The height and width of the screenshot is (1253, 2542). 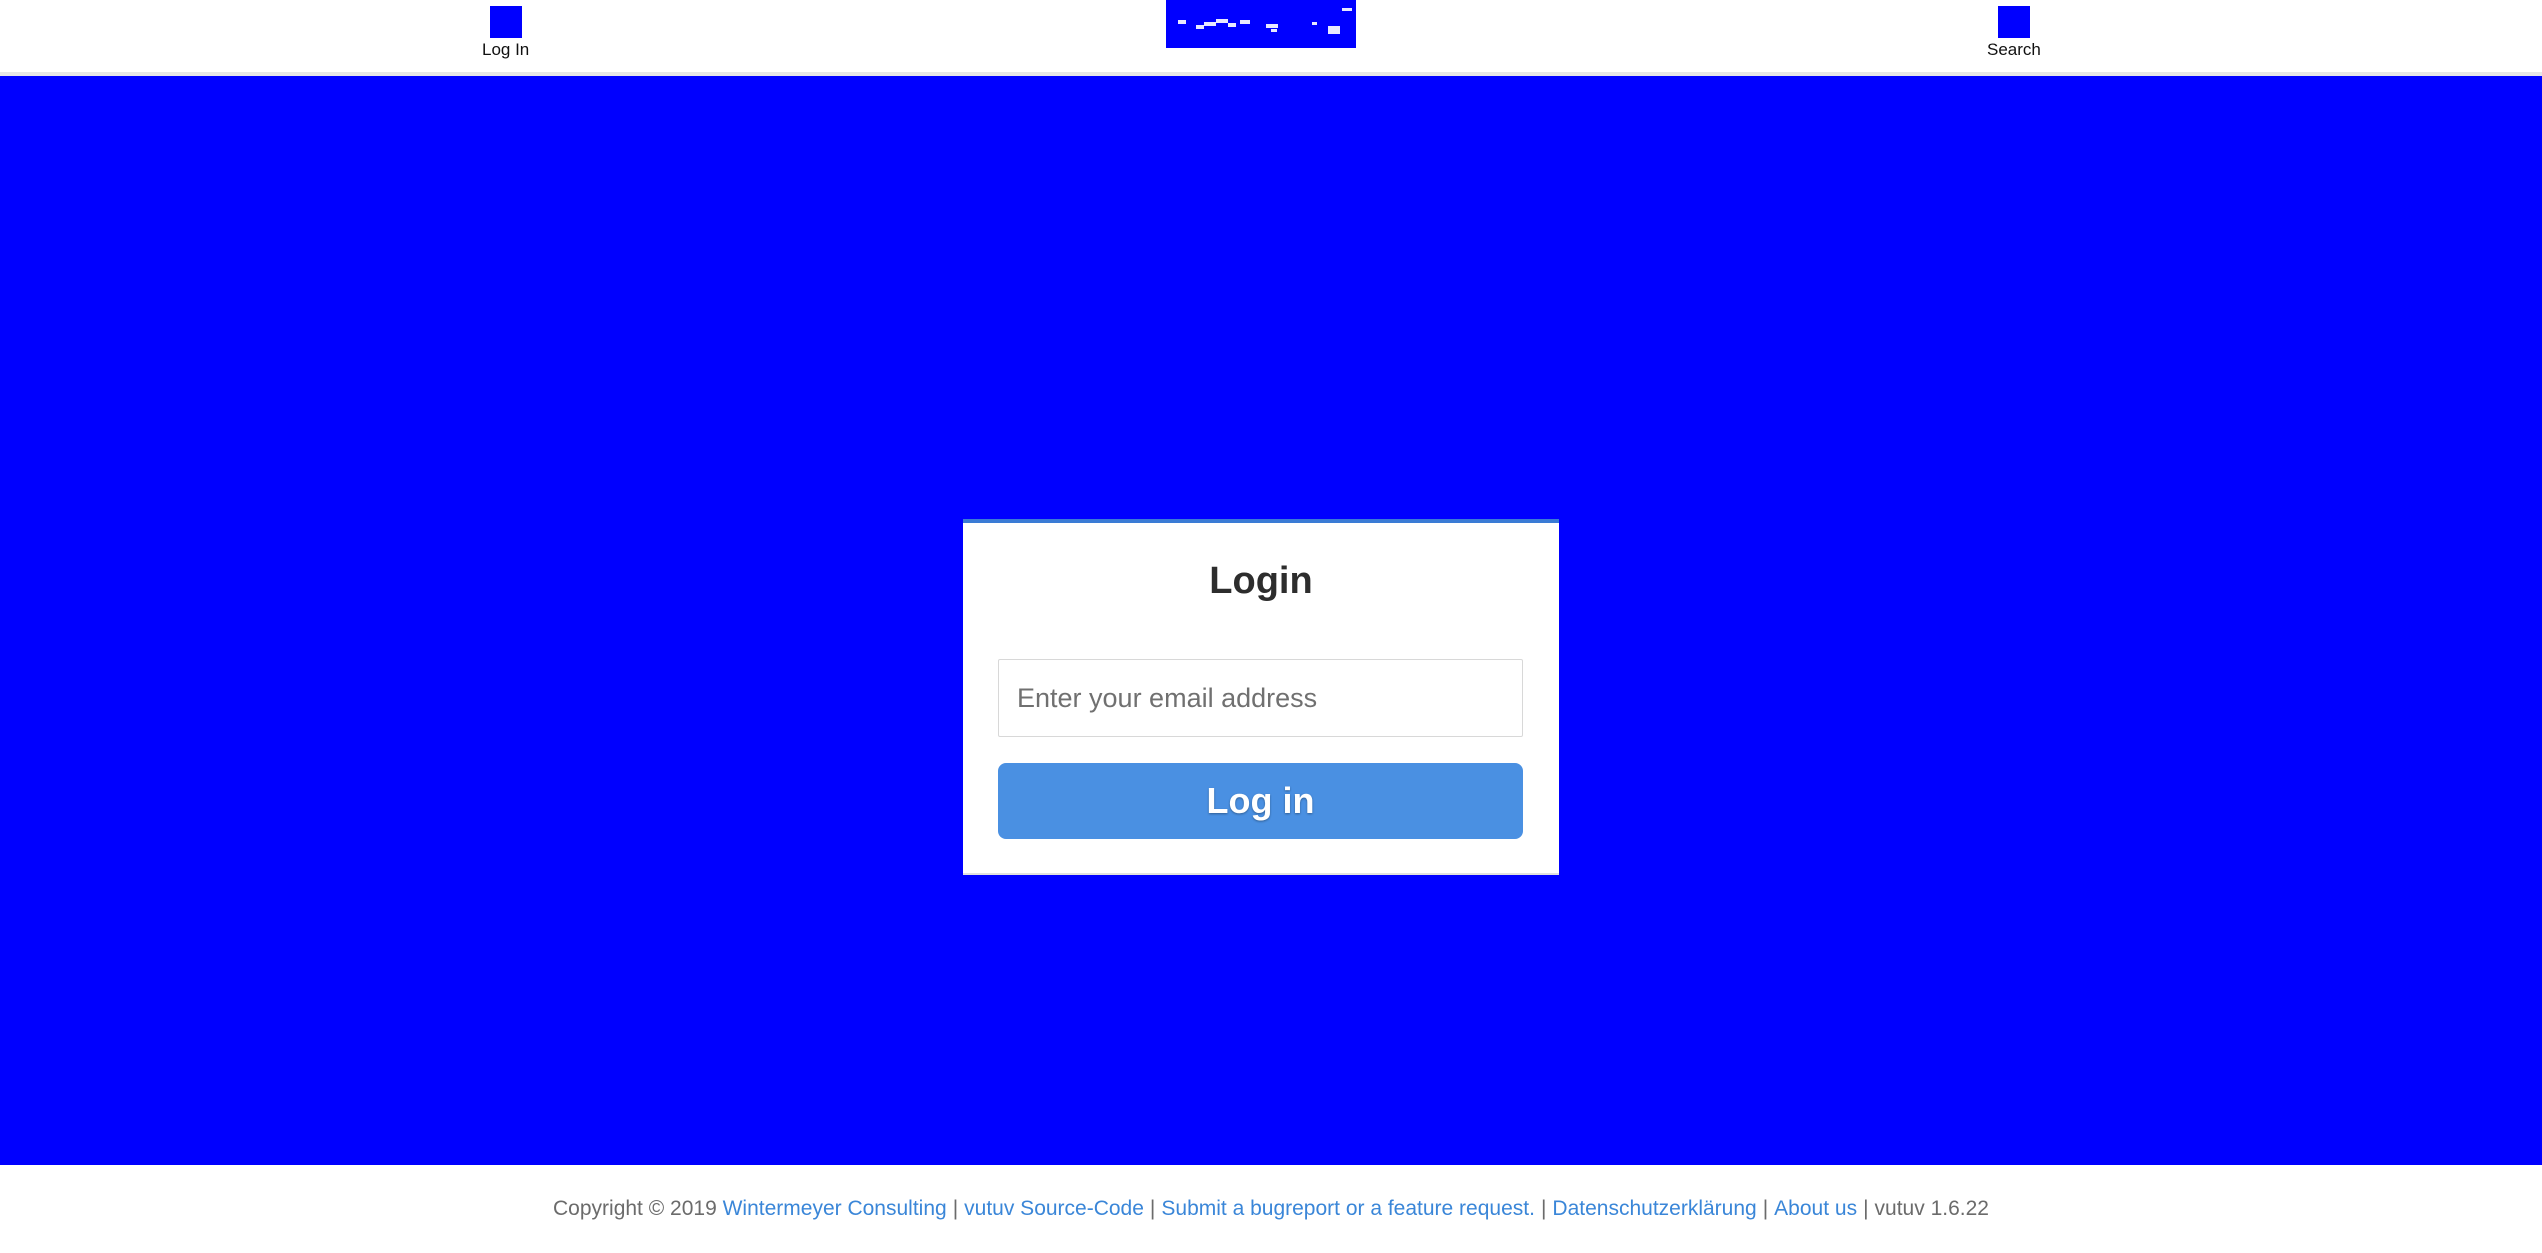 I want to click on source-code-link: vutuv Source-Code, so click(x=1054, y=1209).